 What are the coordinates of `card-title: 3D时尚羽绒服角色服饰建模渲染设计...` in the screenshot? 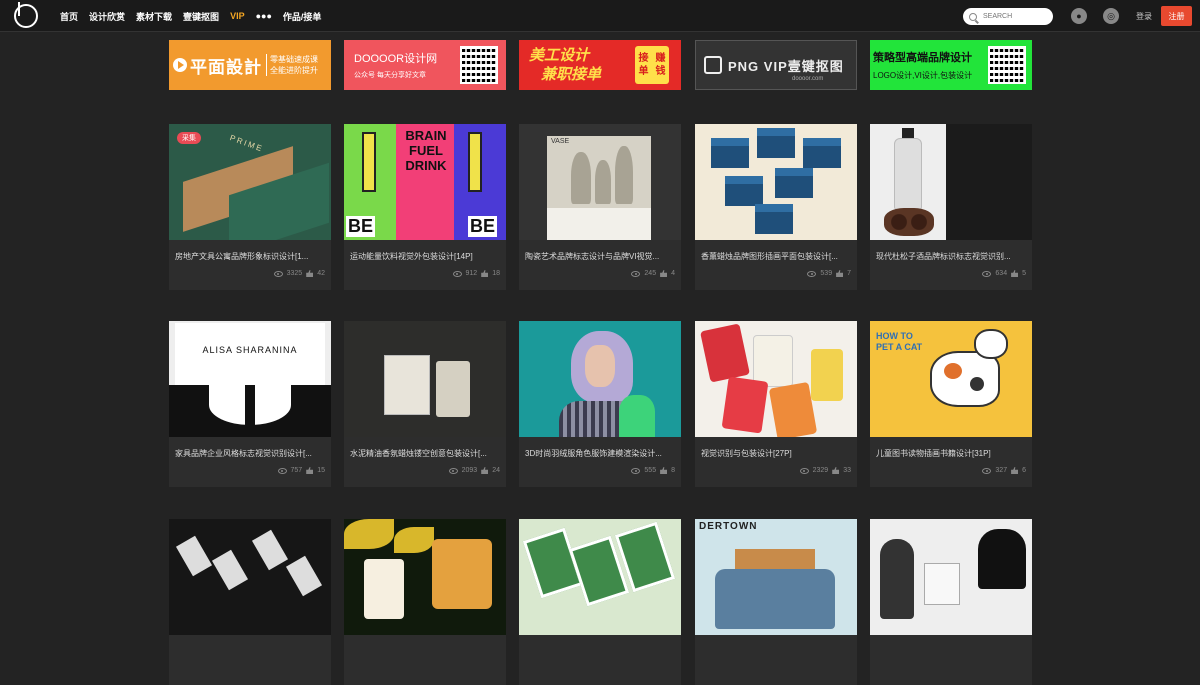 It's located at (601, 453).